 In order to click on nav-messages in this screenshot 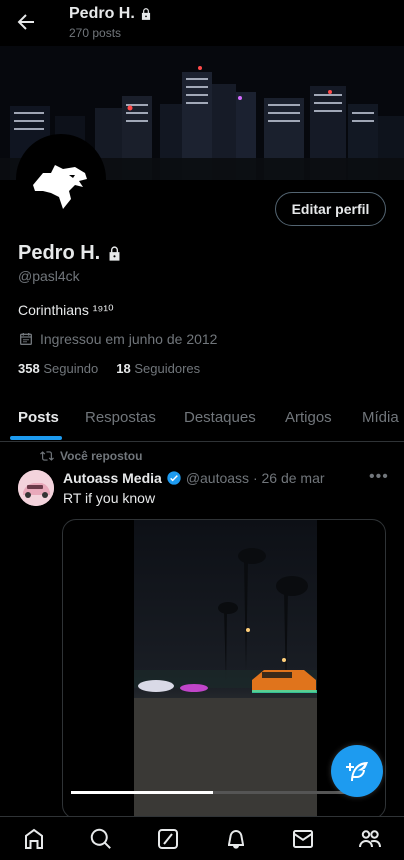, I will do `click(303, 839)`.